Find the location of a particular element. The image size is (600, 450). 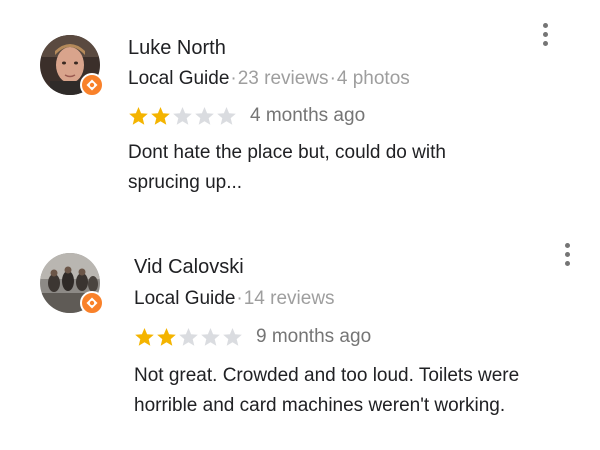

rating-row: 4 months ago is located at coordinates (246, 116).